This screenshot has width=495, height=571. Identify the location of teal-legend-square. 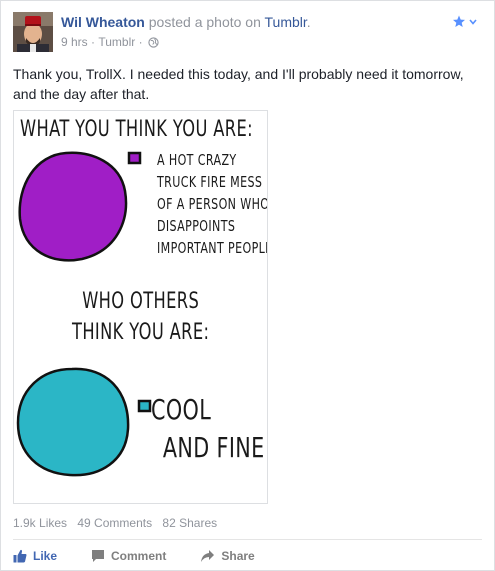
(144, 406).